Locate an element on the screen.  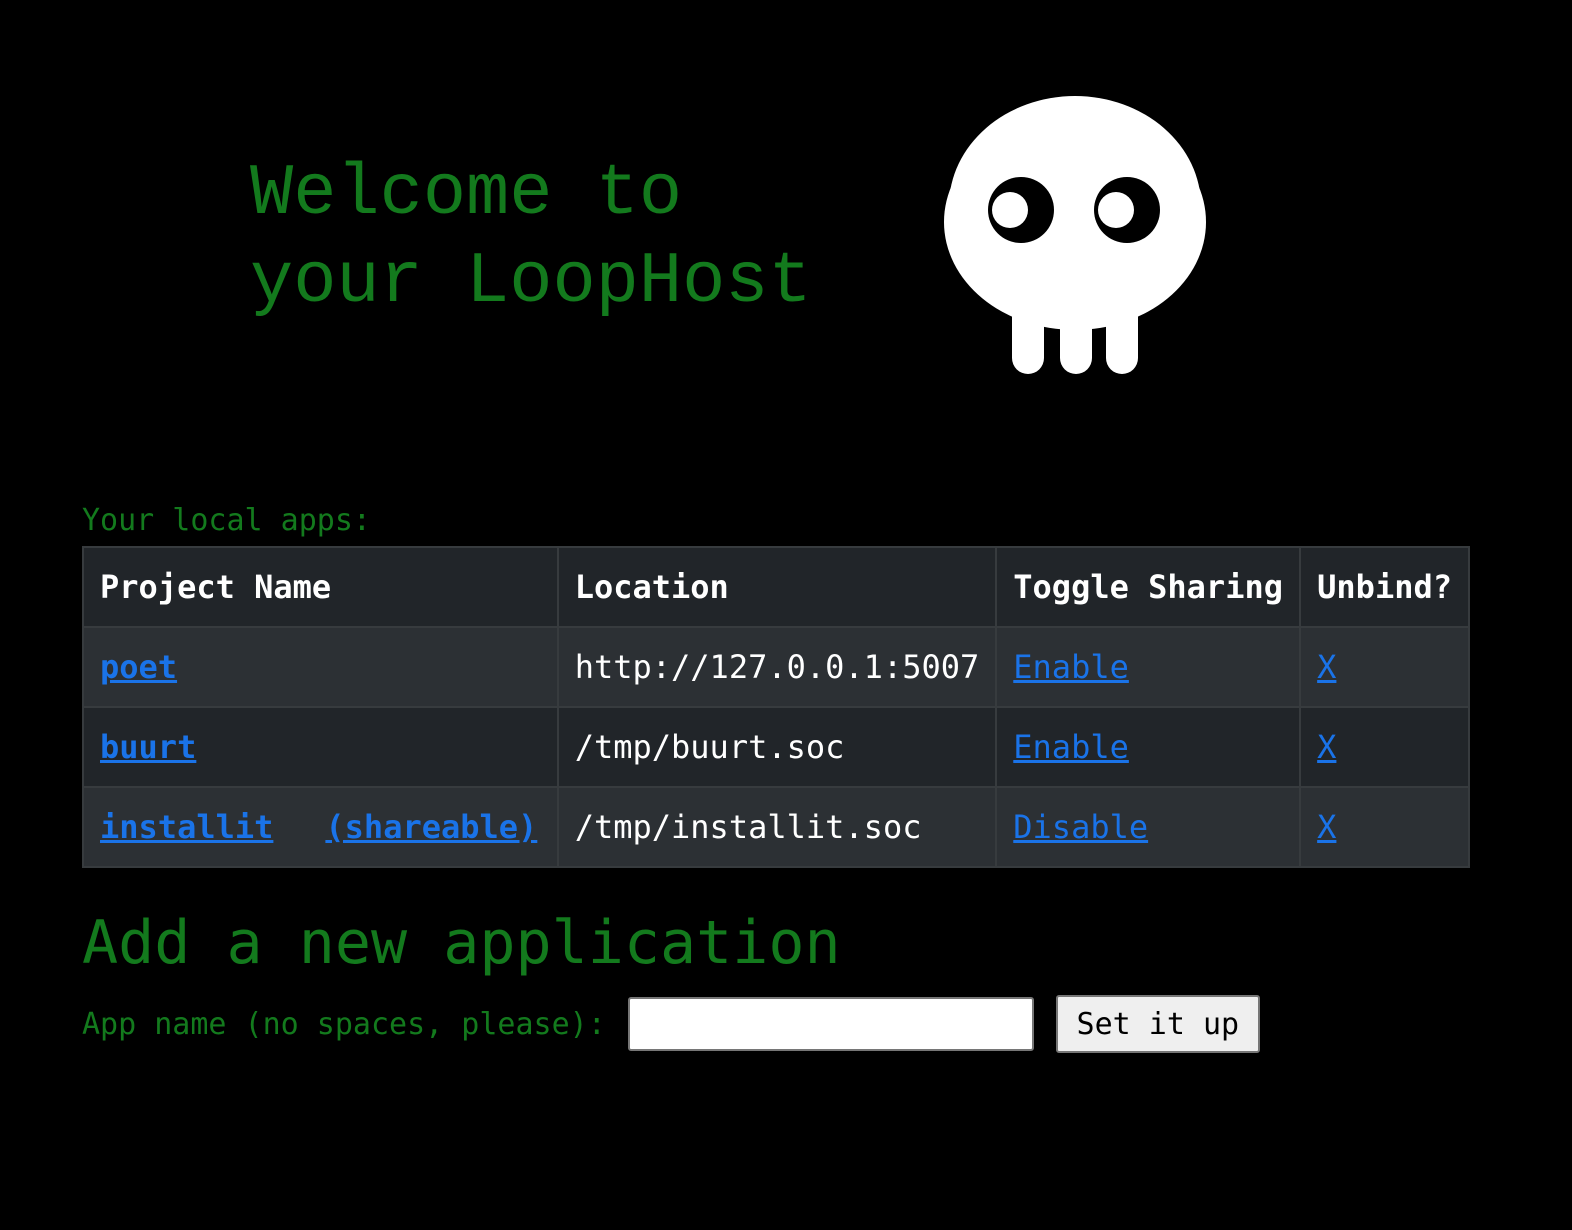
welcome-title-line-1: Welcome to is located at coordinates (466, 194).